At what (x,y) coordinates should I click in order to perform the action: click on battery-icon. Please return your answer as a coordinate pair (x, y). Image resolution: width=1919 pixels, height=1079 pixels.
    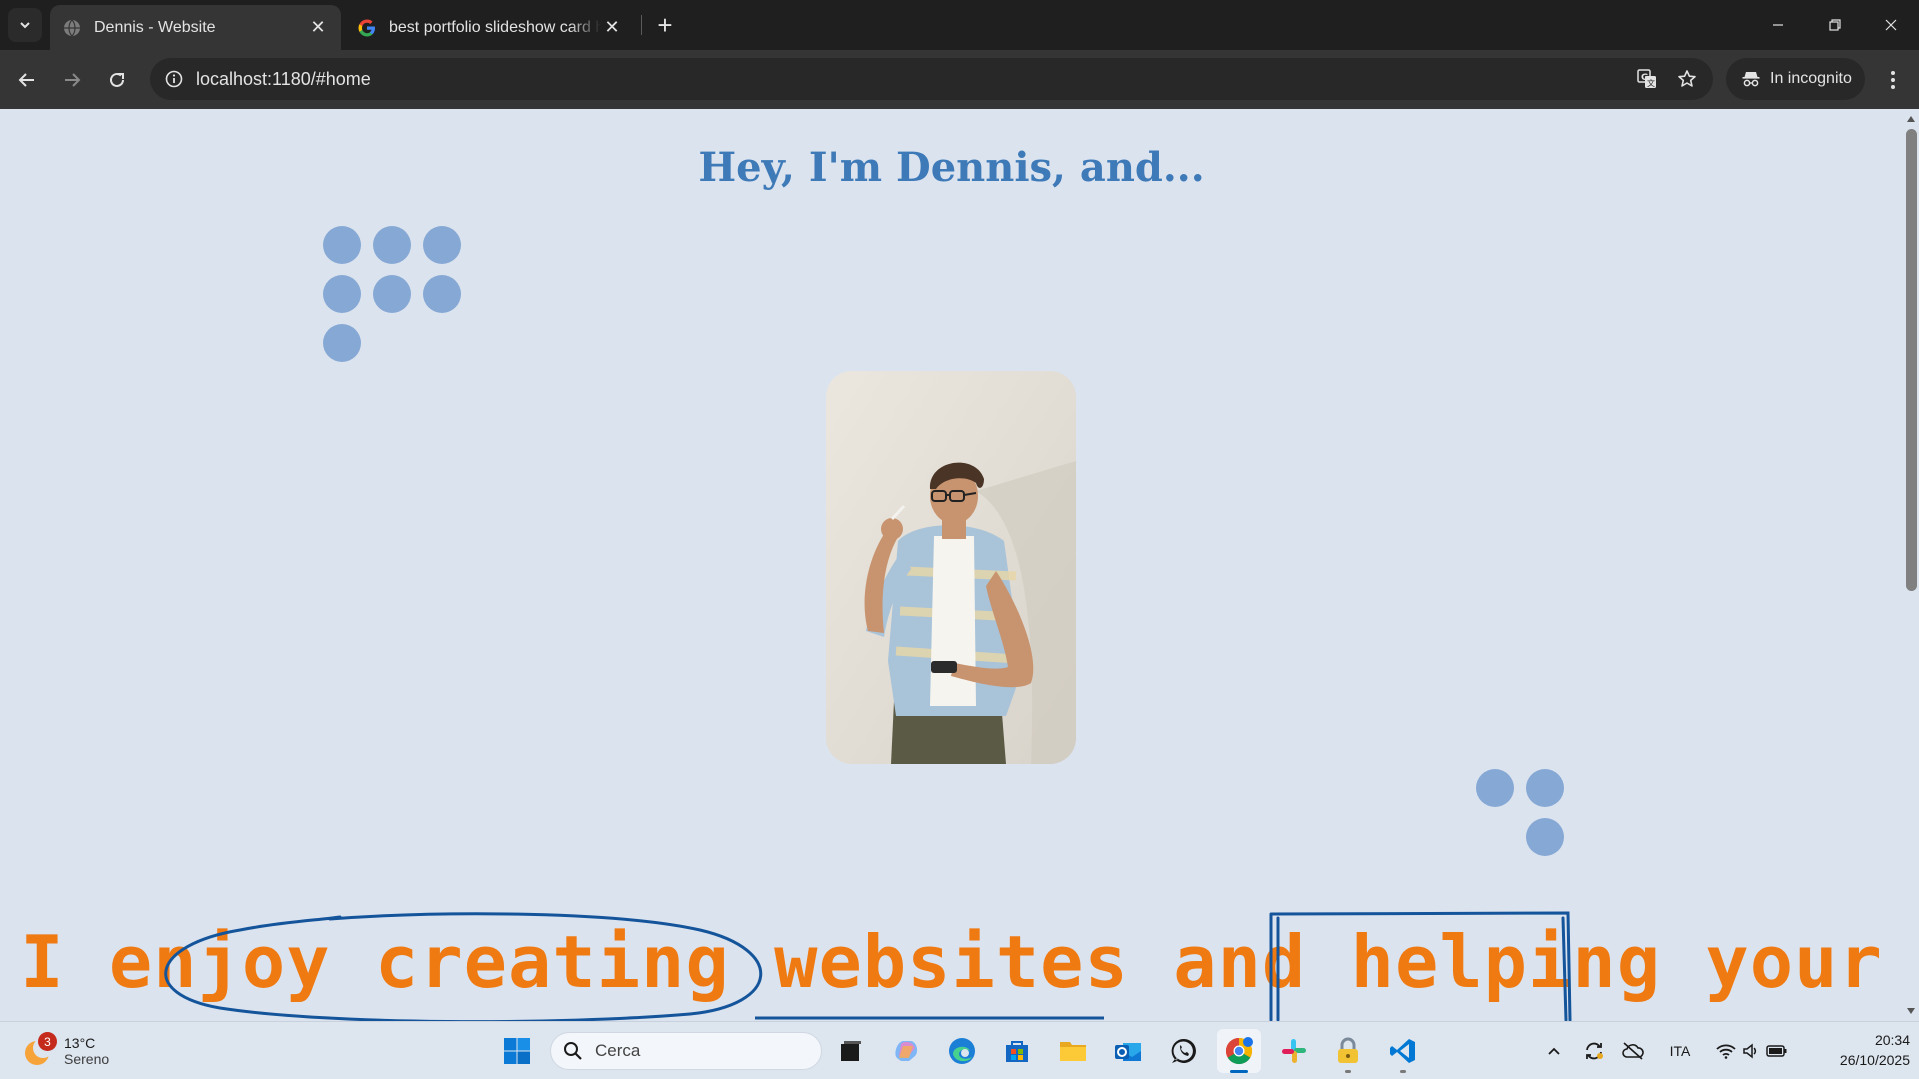
    Looking at the image, I should click on (1776, 1051).